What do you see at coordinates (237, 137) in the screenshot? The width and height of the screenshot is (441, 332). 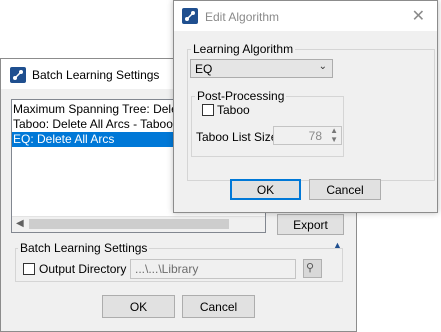 I see `taboo-list-size-label: Taboo List Size` at bounding box center [237, 137].